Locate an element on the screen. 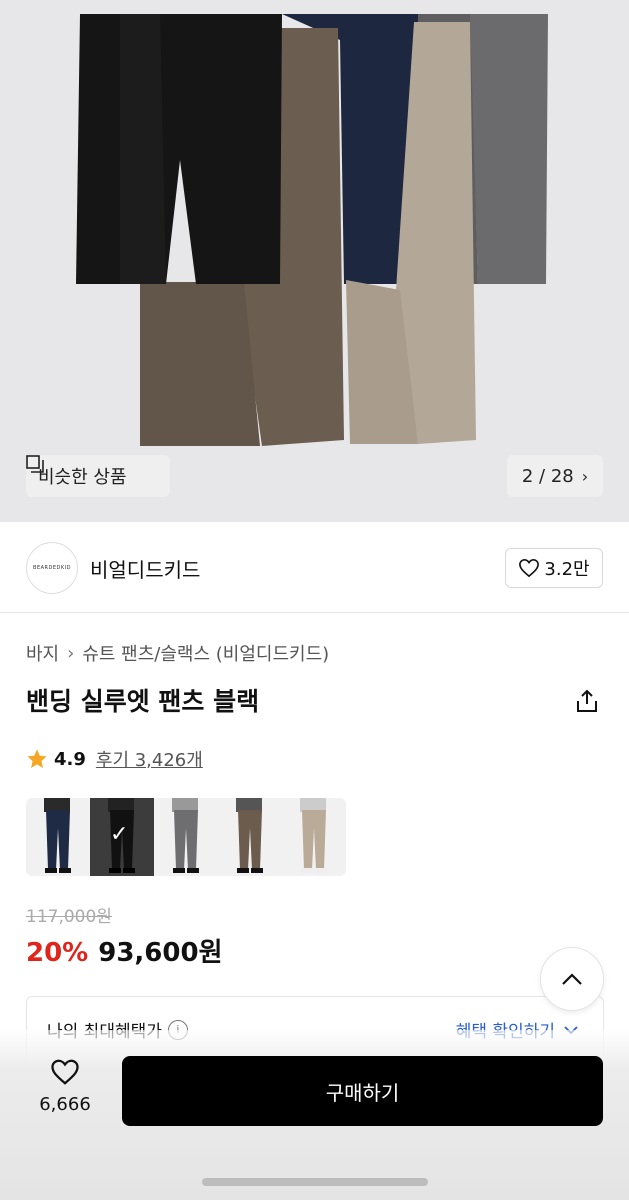 The height and width of the screenshot is (1200, 629). wish-count: 6,666 is located at coordinates (65, 1104).